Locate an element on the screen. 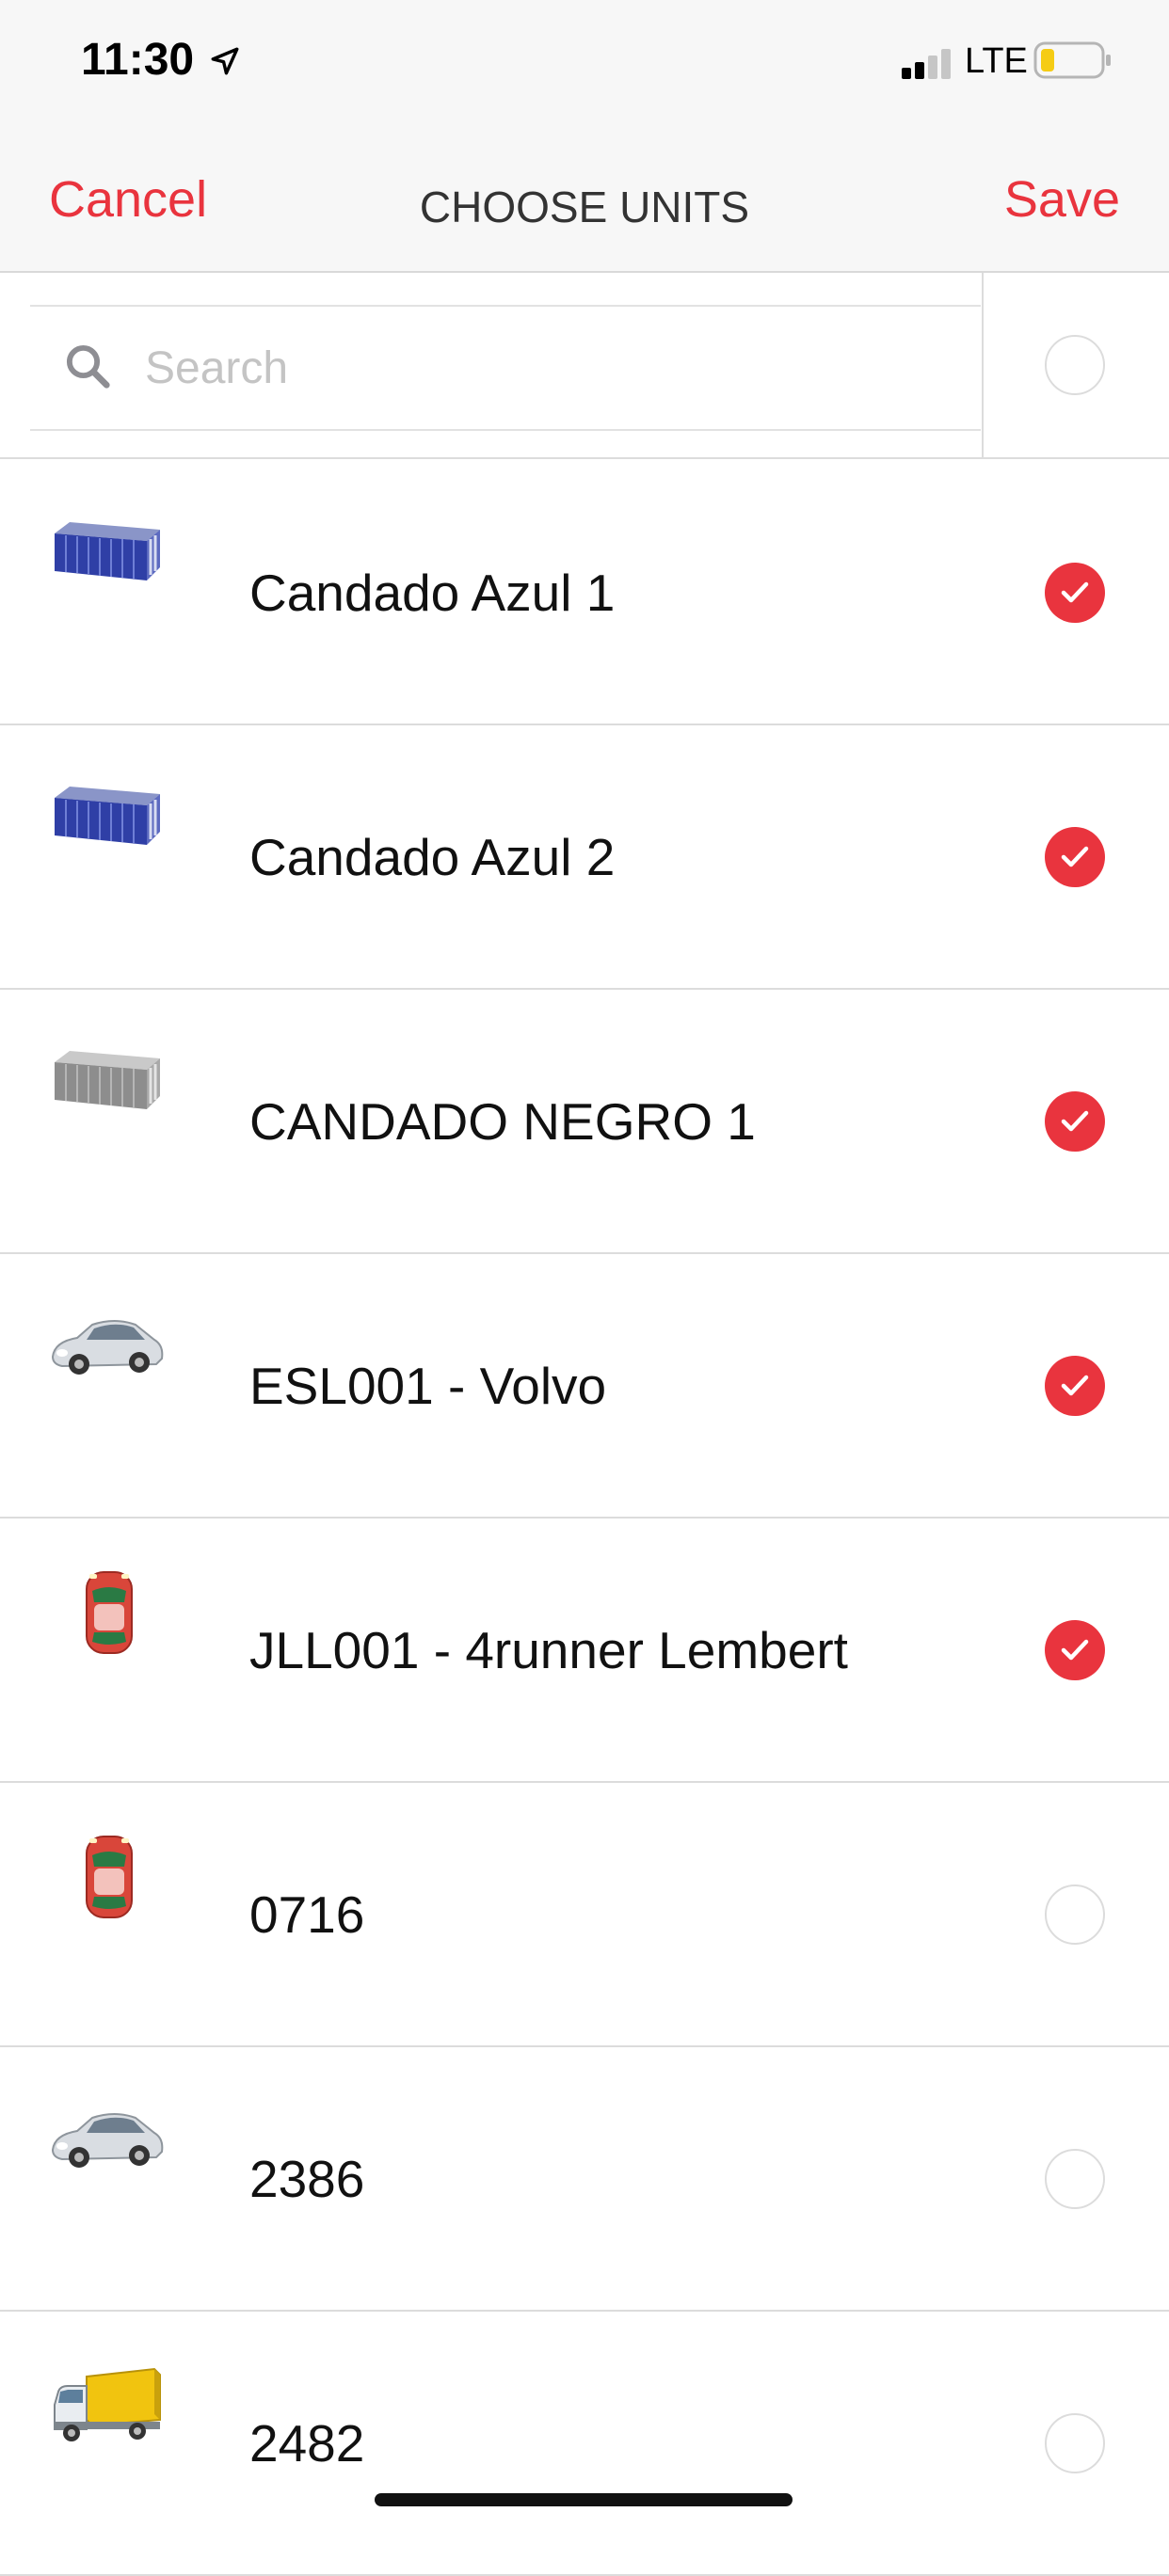 Image resolution: width=1169 pixels, height=2576 pixels. unit-row: ESL001 - Volvo is located at coordinates (584, 1386).